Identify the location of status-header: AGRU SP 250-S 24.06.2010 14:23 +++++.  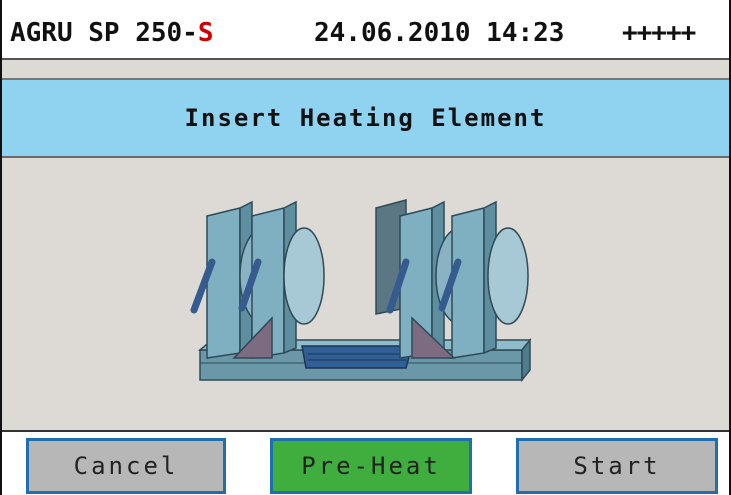
(365, 30).